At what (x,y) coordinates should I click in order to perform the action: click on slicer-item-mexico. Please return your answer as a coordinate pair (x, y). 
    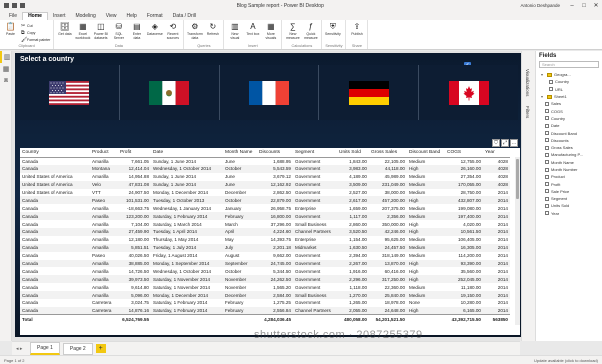
    Looking at the image, I should click on (170, 92).